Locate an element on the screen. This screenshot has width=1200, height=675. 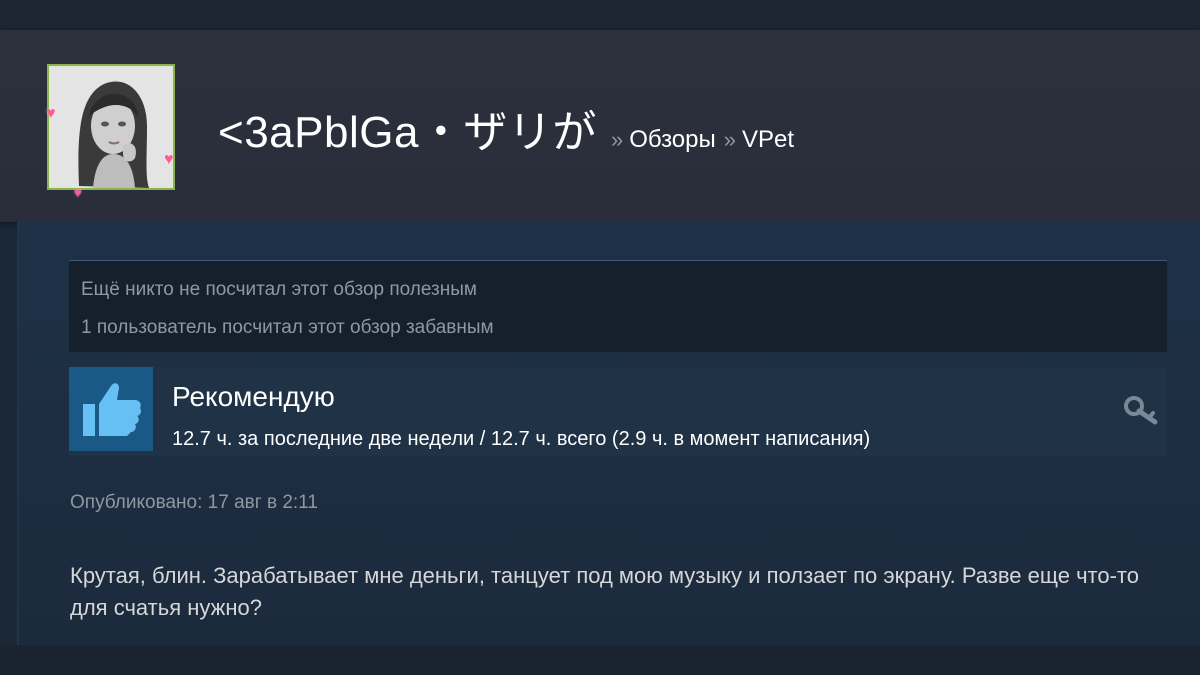
bottom-strip is located at coordinates (600, 660).